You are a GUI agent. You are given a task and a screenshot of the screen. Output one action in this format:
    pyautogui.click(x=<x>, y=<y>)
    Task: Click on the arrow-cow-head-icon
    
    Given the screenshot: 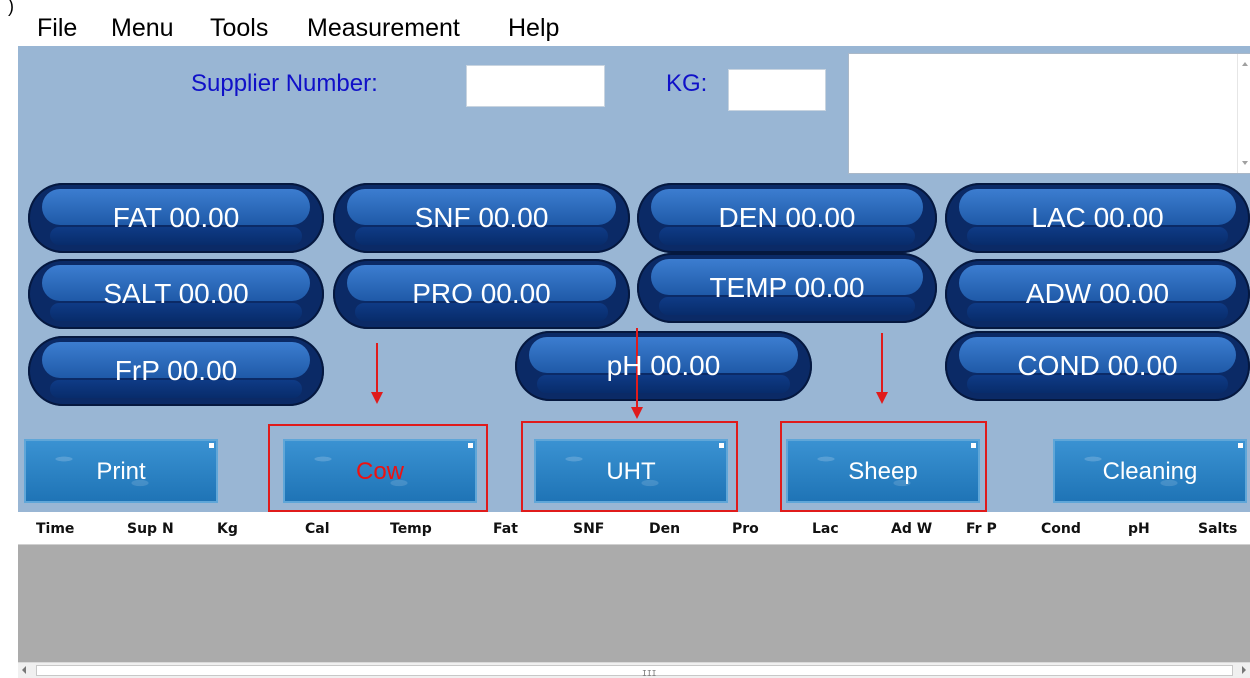 What is the action you would take?
    pyautogui.click(x=377, y=398)
    